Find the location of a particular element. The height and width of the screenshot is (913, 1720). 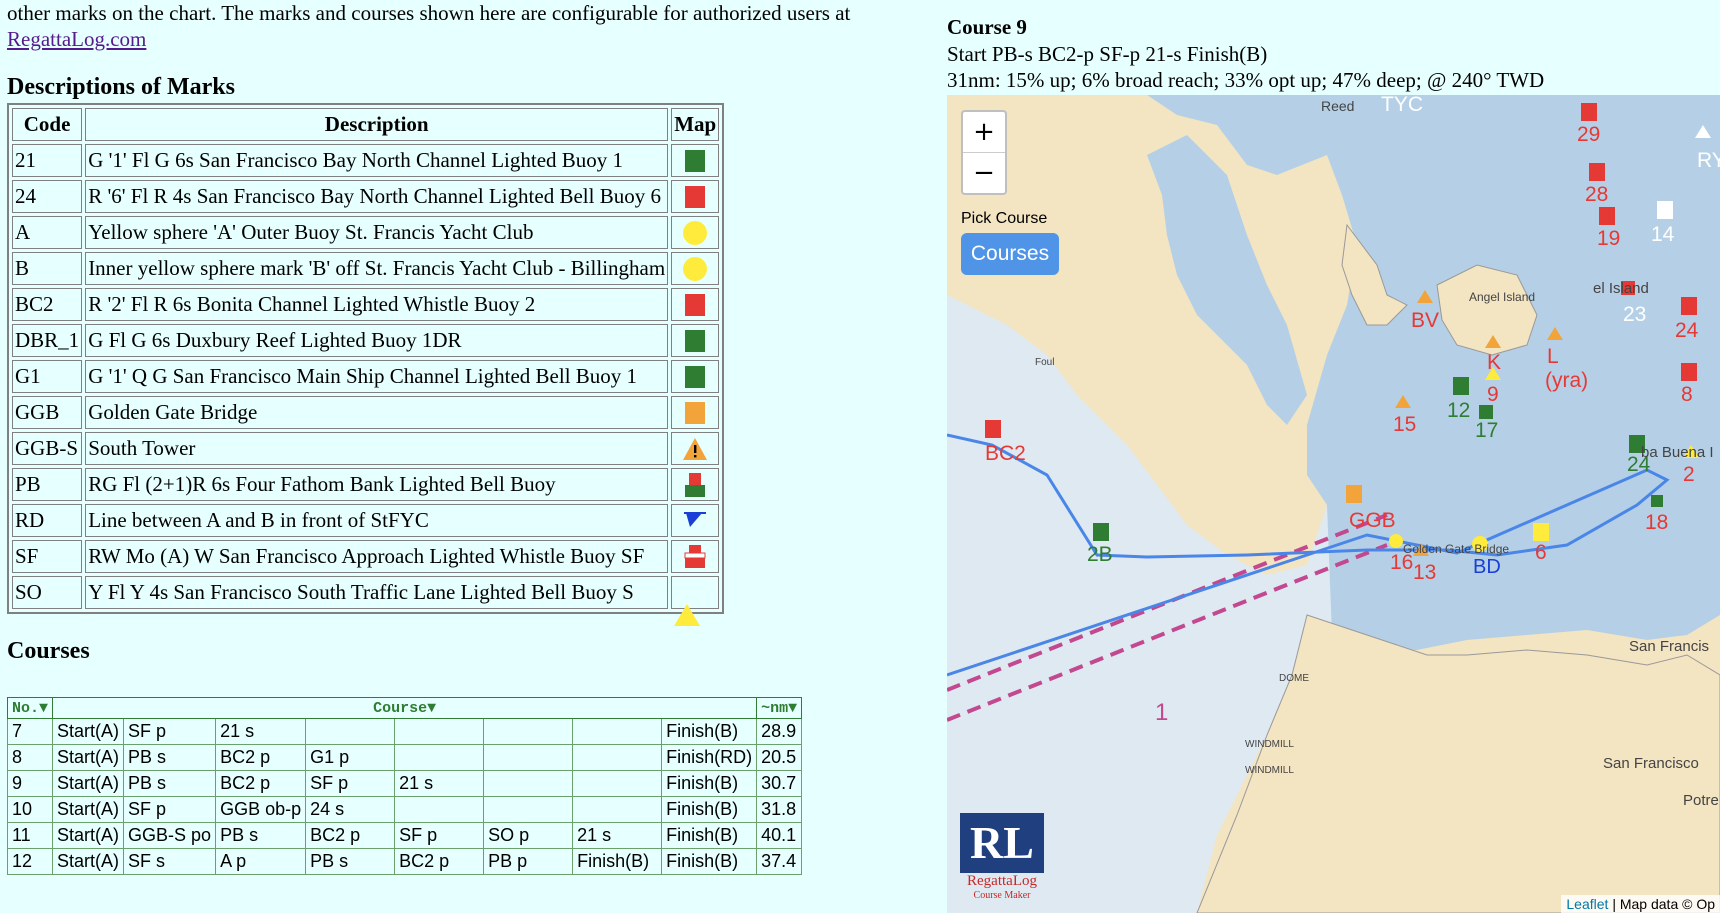

course-distance: 40.1 is located at coordinates (779, 835).